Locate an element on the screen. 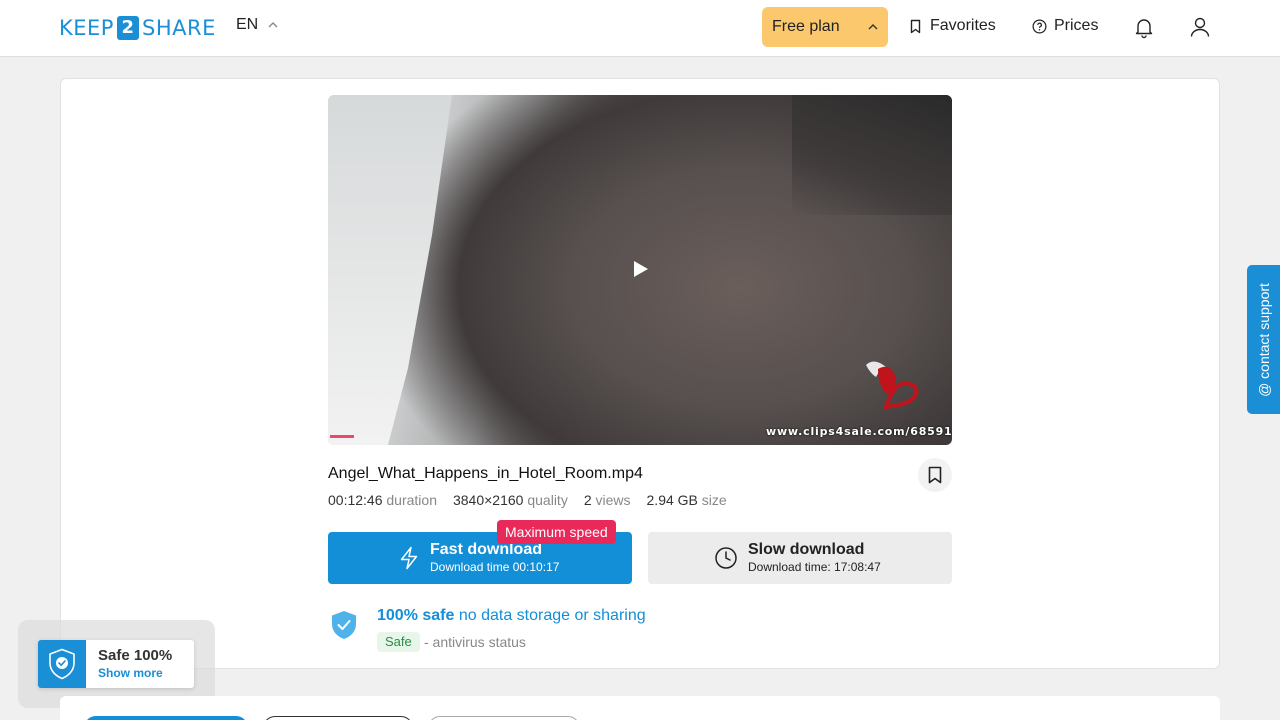 This screenshot has width=1280, height=720. language-label: EN is located at coordinates (247, 24).